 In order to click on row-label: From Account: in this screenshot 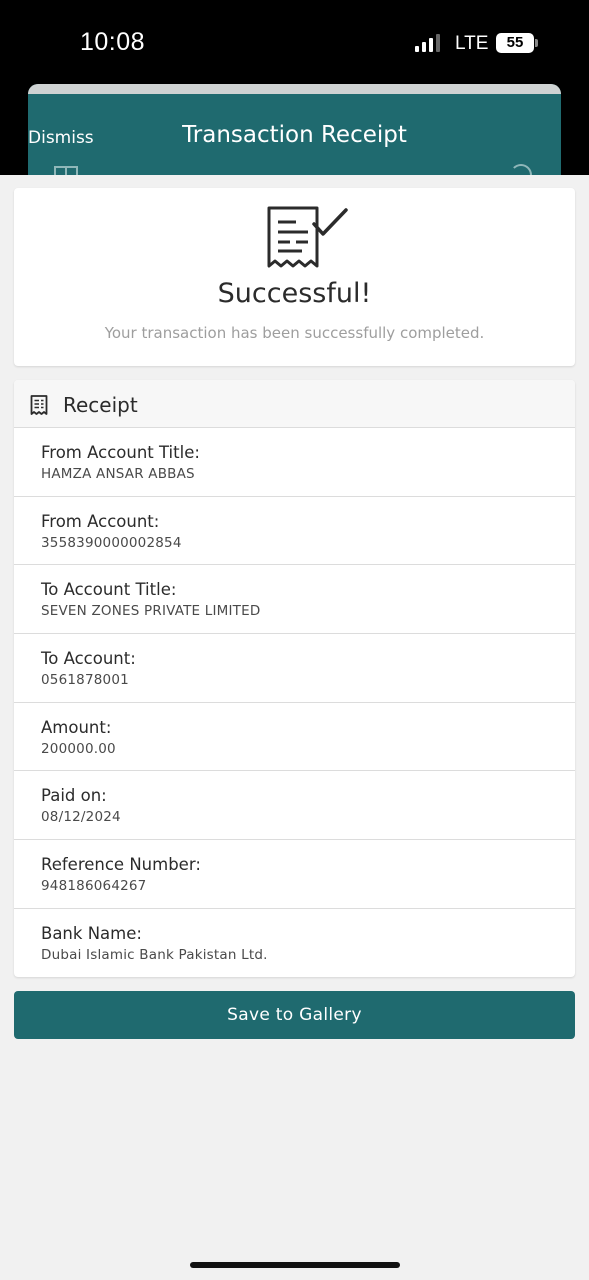, I will do `click(100, 521)`.